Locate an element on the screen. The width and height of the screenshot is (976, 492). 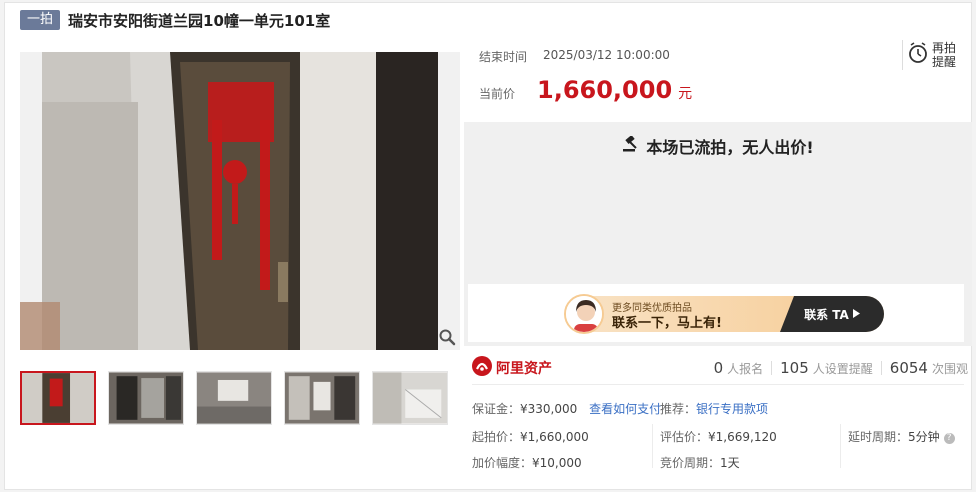
remind-button: 再拍 提醒 is located at coordinates (933, 55).